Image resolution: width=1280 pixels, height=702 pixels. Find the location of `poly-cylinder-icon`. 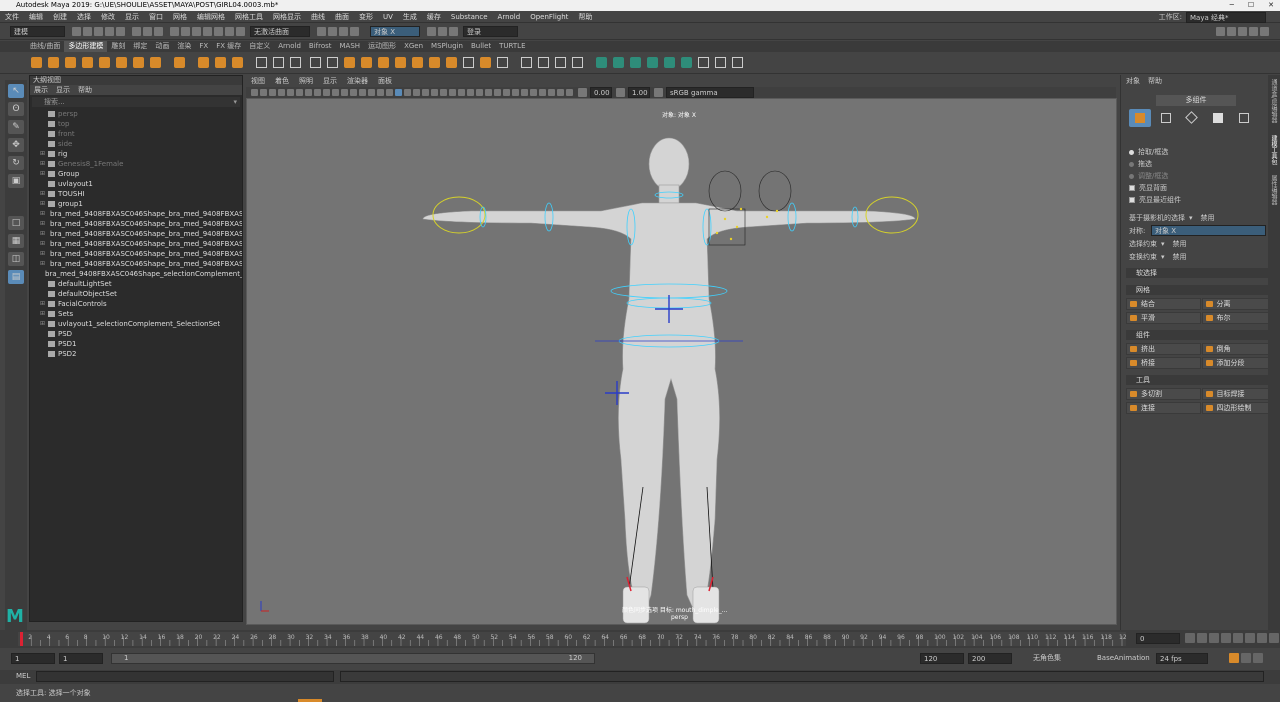

poly-cylinder-icon is located at coordinates (70, 62).